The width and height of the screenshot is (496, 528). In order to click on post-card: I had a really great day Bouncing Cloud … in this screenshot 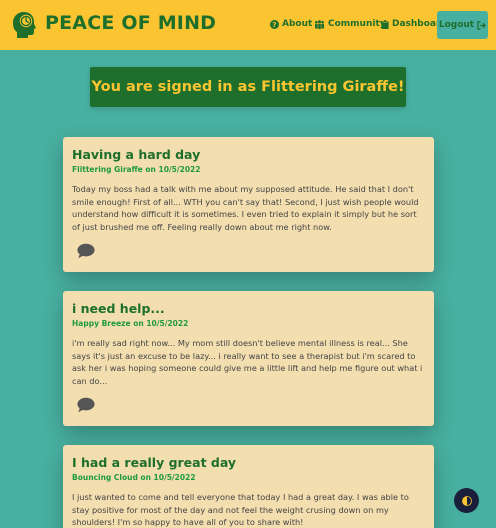, I will do `click(248, 486)`.